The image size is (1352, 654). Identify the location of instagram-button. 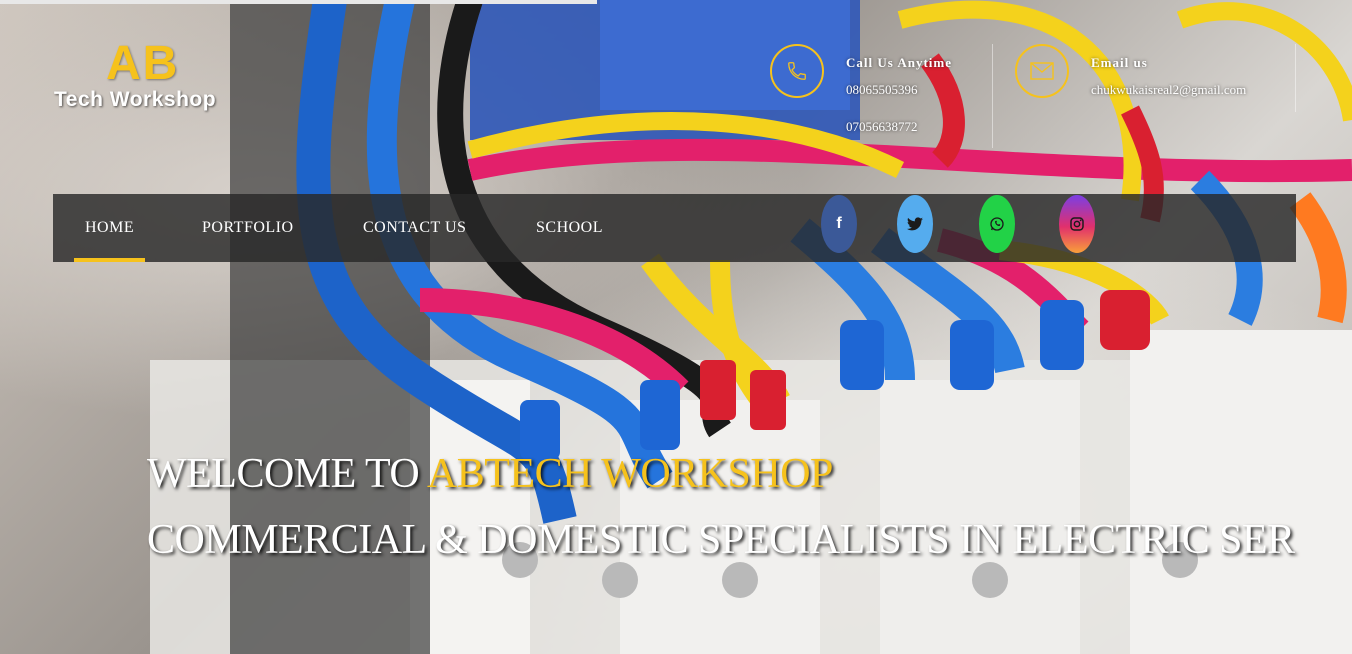
(1077, 224).